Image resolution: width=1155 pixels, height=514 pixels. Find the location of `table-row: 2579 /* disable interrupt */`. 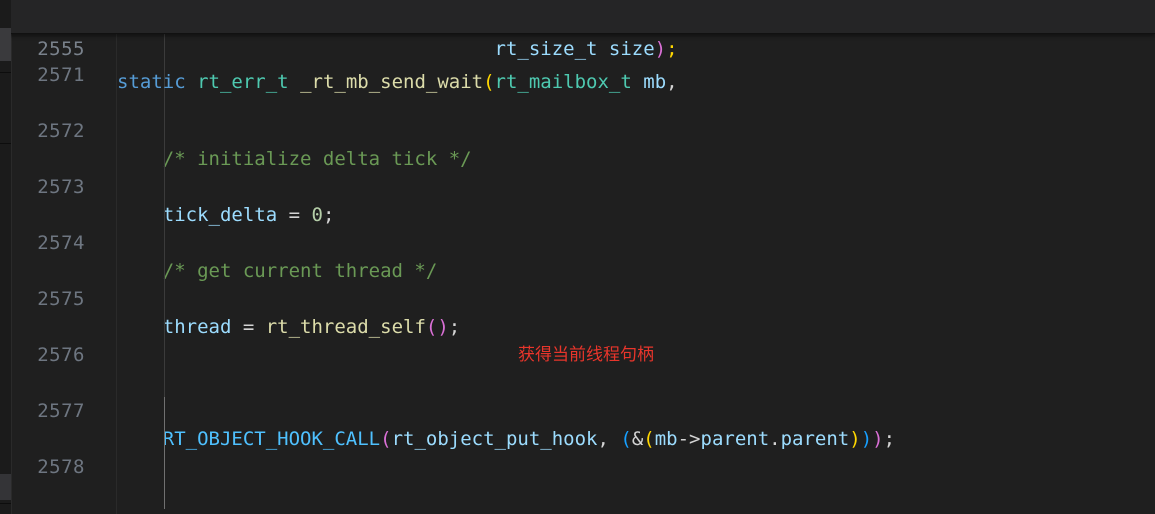

table-row: 2579 /* disable interrupt */ is located at coordinates (577, 497).